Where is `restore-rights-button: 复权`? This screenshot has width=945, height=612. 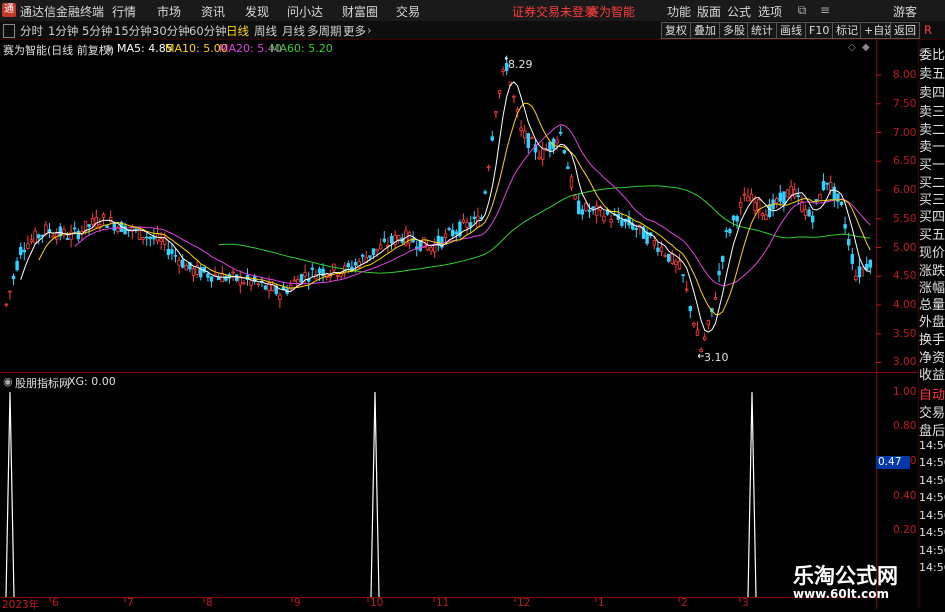 restore-rights-button: 复权 is located at coordinates (676, 30).